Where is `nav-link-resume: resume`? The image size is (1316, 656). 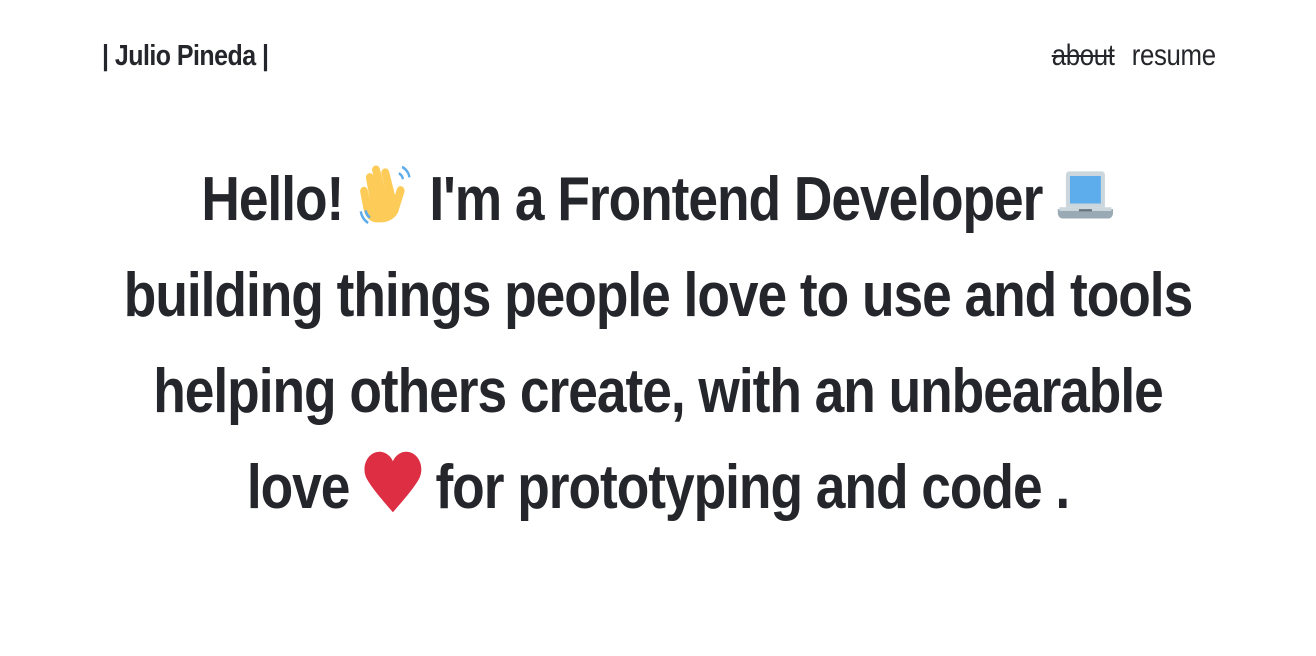 nav-link-resume: resume is located at coordinates (1174, 56).